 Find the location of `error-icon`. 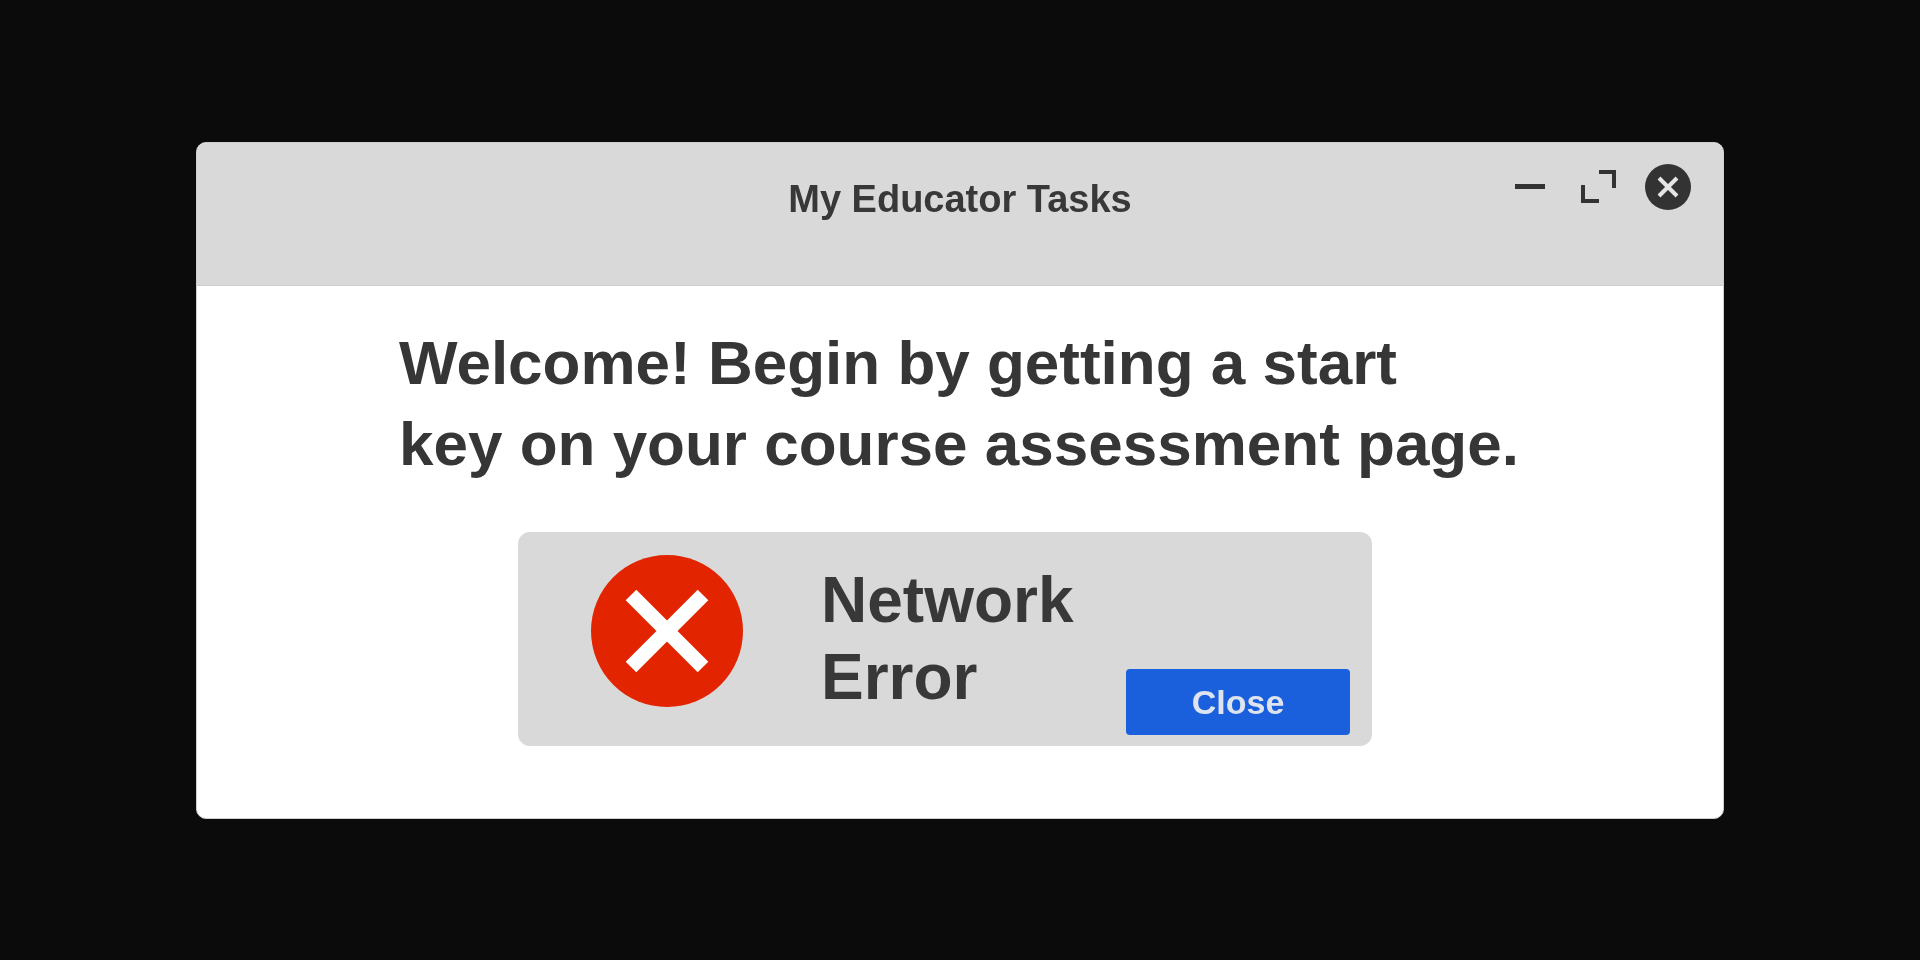

error-icon is located at coordinates (667, 630).